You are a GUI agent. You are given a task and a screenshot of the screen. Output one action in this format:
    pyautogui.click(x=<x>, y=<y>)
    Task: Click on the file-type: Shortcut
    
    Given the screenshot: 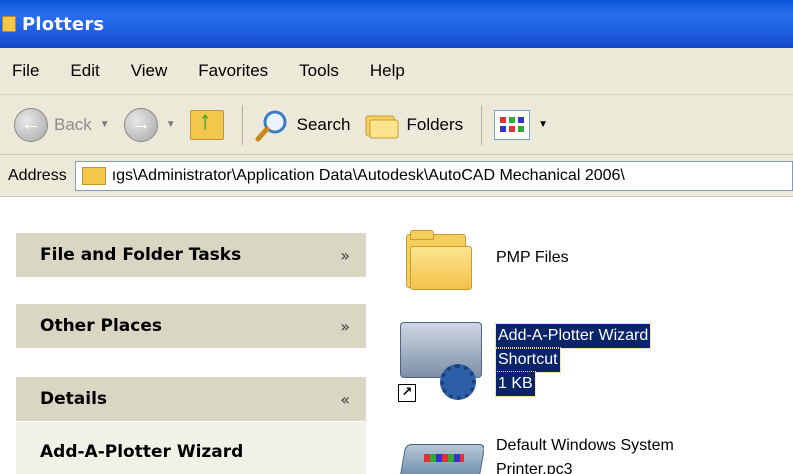 What is the action you would take?
    pyautogui.click(x=528, y=360)
    